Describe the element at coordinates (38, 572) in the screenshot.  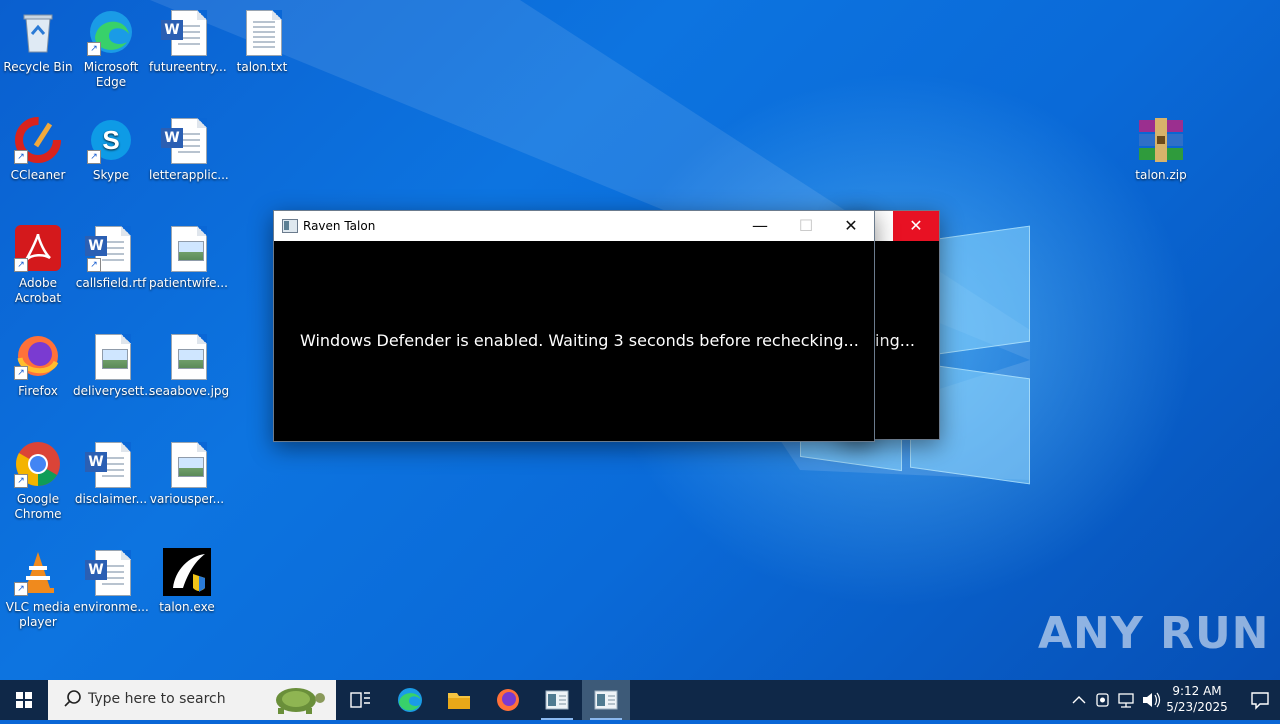
I see `vlc-cone-icon: ↗` at that location.